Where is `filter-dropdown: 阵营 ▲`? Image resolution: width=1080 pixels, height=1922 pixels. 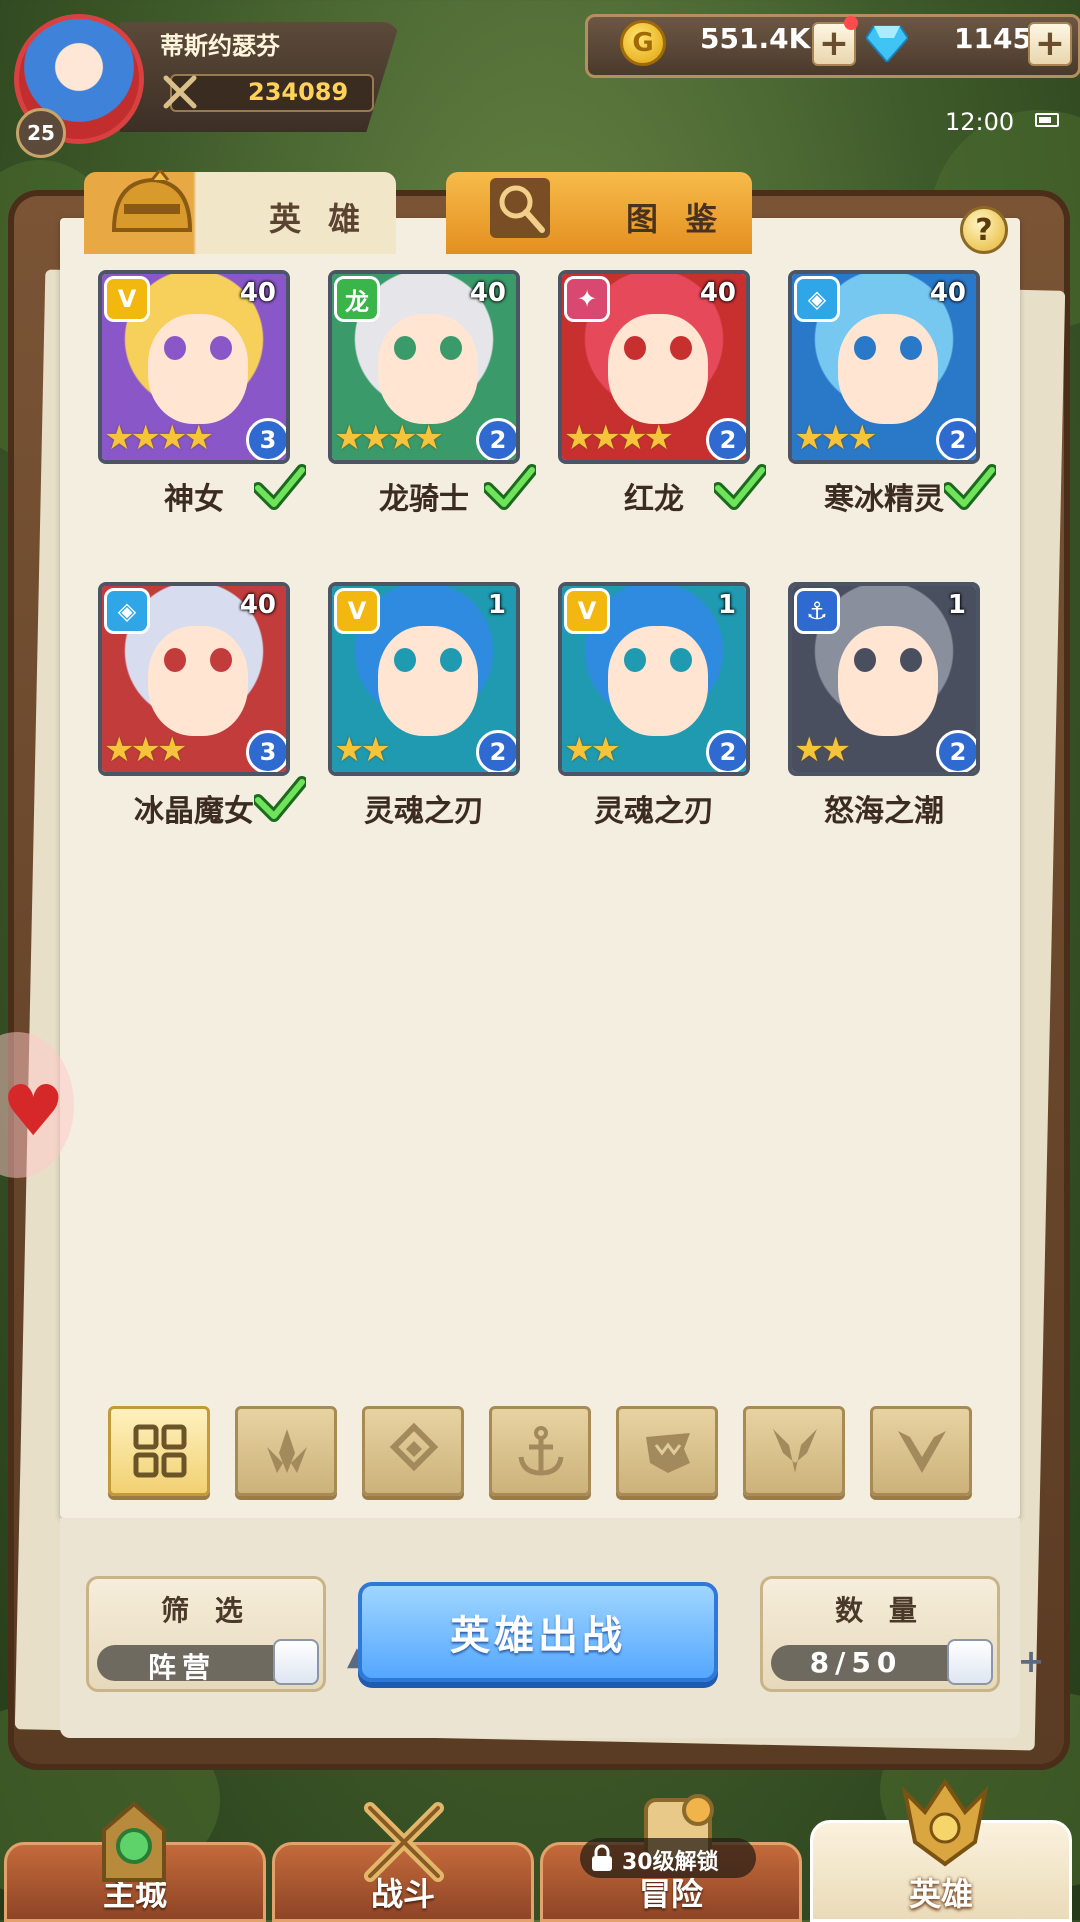
filter-dropdown: 阵营 ▲ is located at coordinates (232, 1662).